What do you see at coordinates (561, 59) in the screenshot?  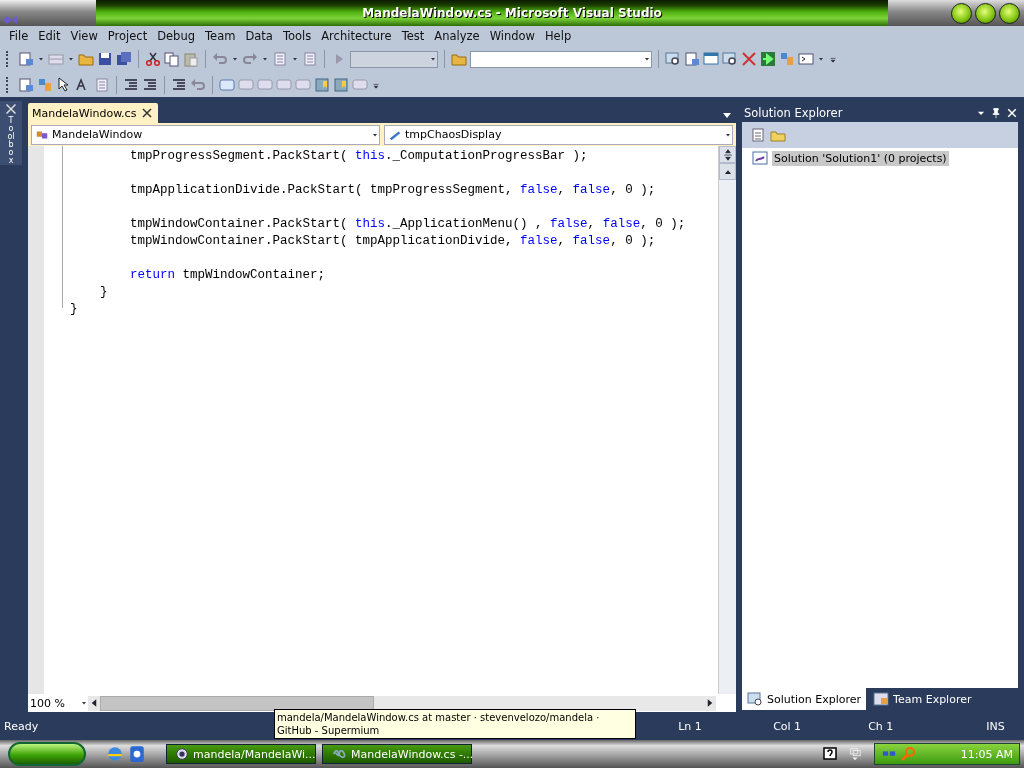 I see `search-dropdown` at bounding box center [561, 59].